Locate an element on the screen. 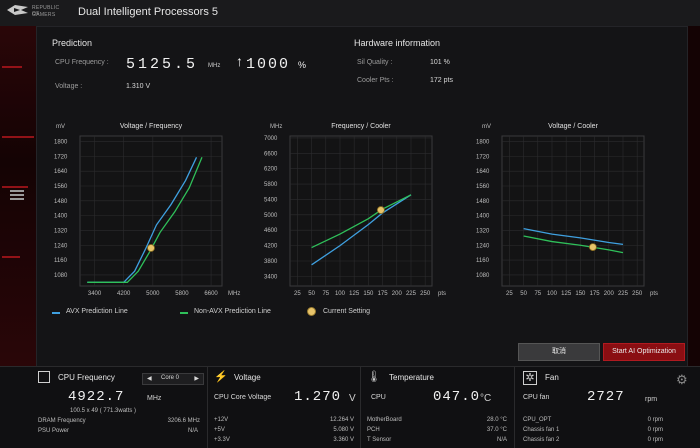 This screenshot has height=448, width=700. nonavx-legend-swatch is located at coordinates (184, 313).